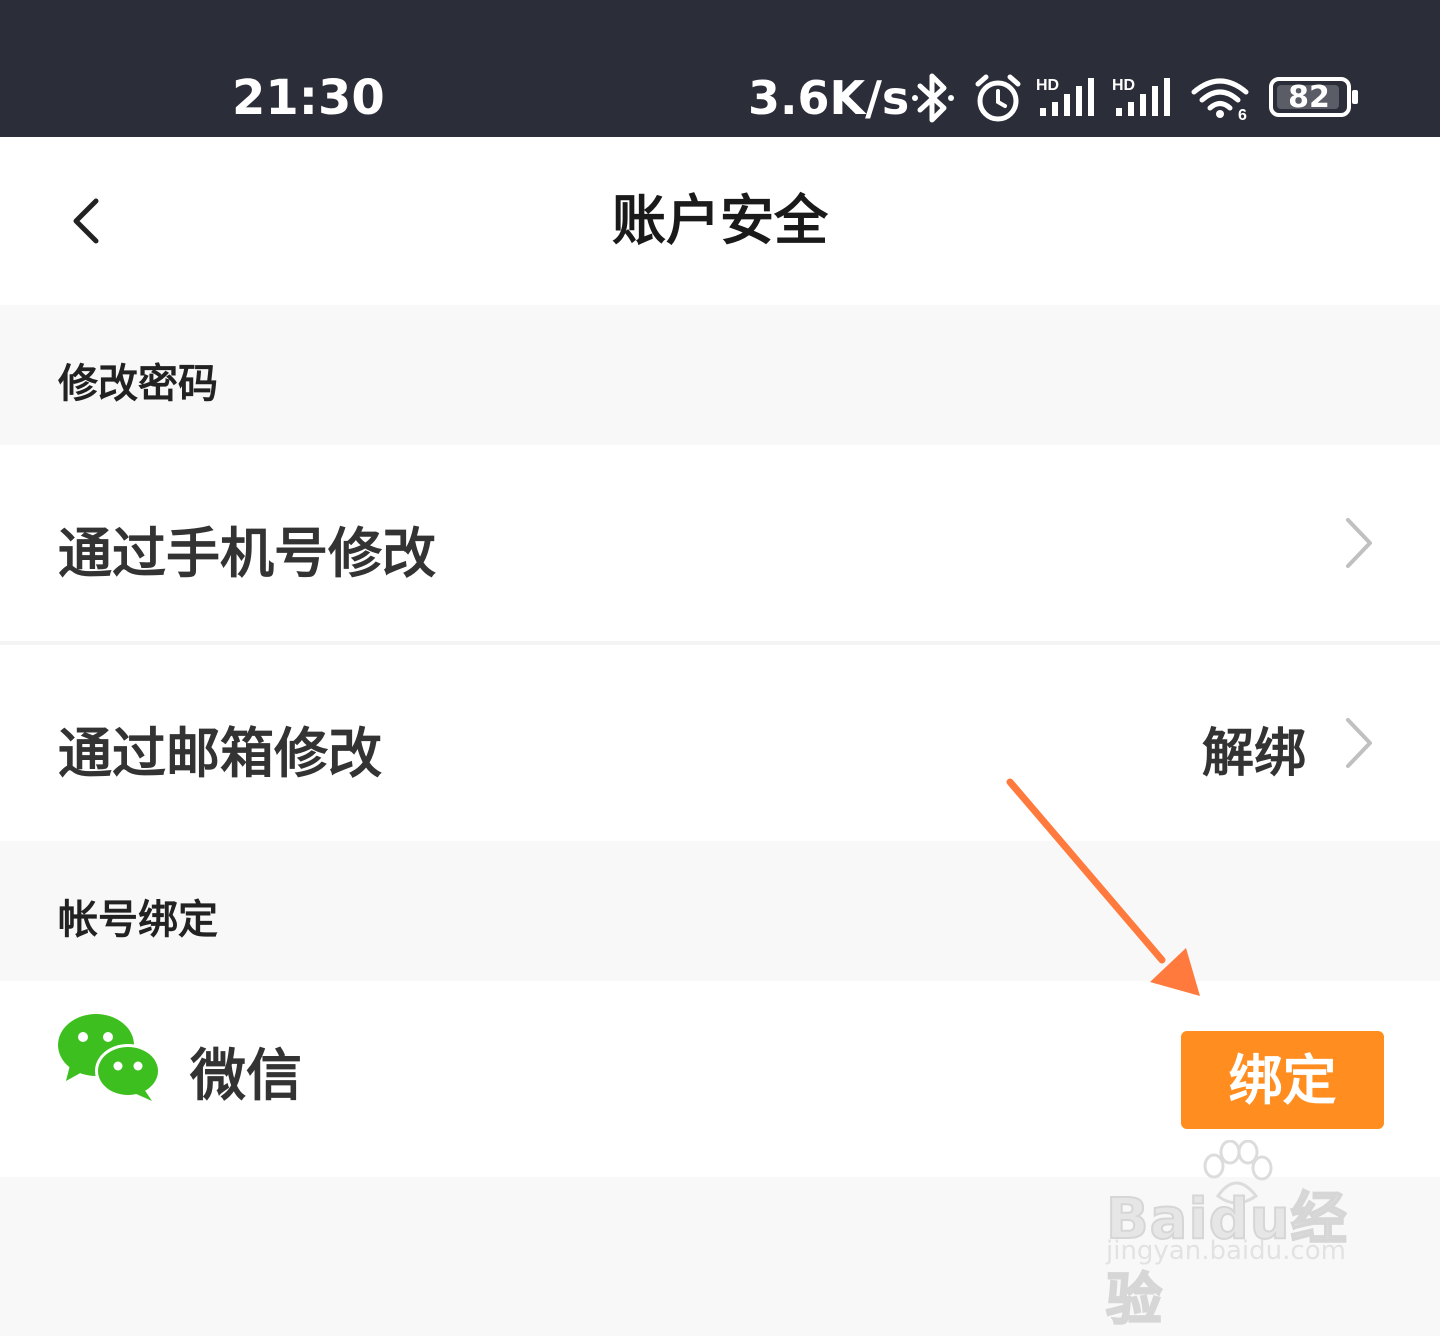  What do you see at coordinates (720, 68) in the screenshot?
I see `status-bar: 21:30 3.6K/s HD HD 6 82` at bounding box center [720, 68].